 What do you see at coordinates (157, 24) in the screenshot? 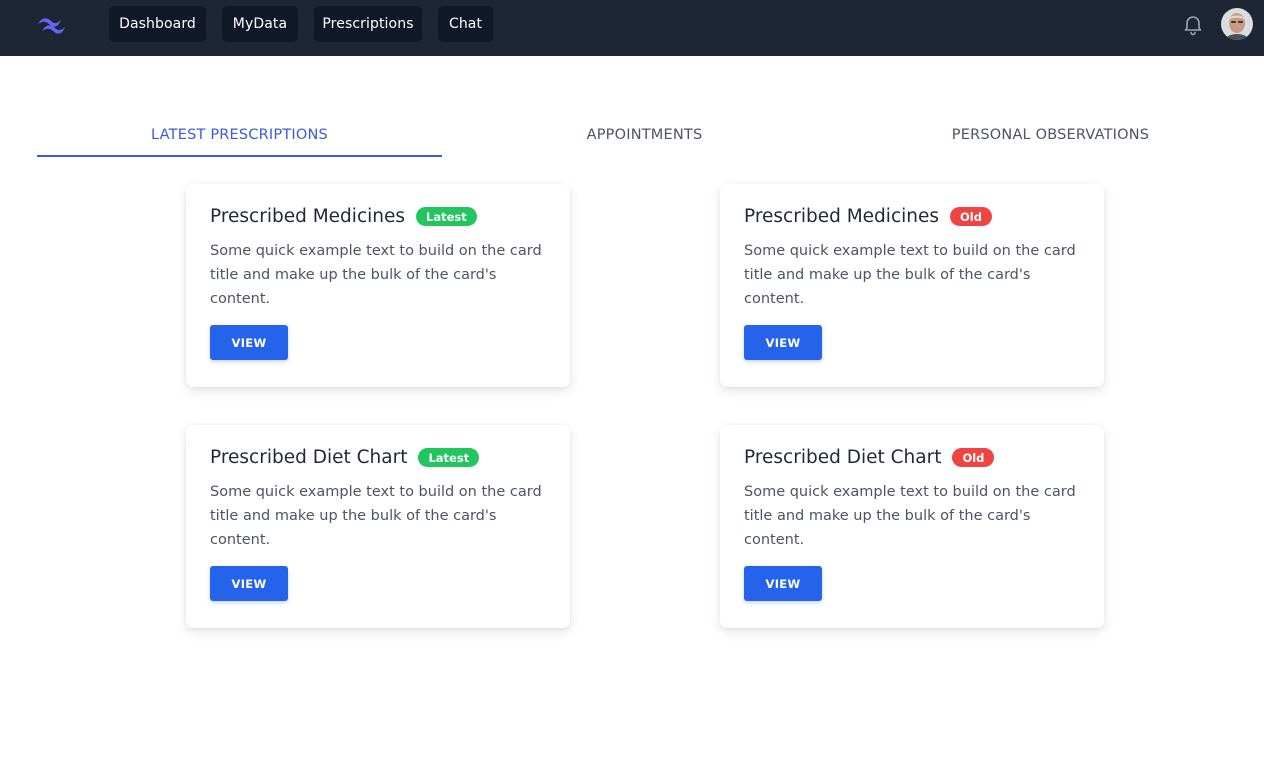
I see `nav-dashboard-button: Dashboard` at bounding box center [157, 24].